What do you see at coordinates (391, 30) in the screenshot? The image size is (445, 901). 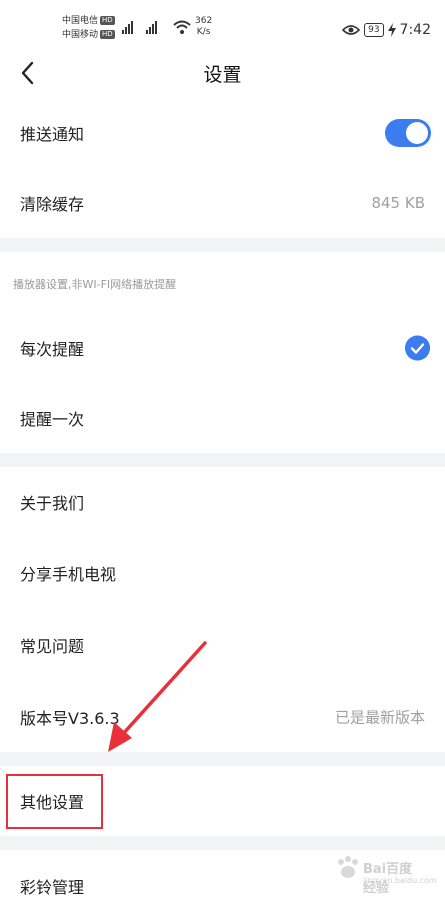 I see `charging-icon` at bounding box center [391, 30].